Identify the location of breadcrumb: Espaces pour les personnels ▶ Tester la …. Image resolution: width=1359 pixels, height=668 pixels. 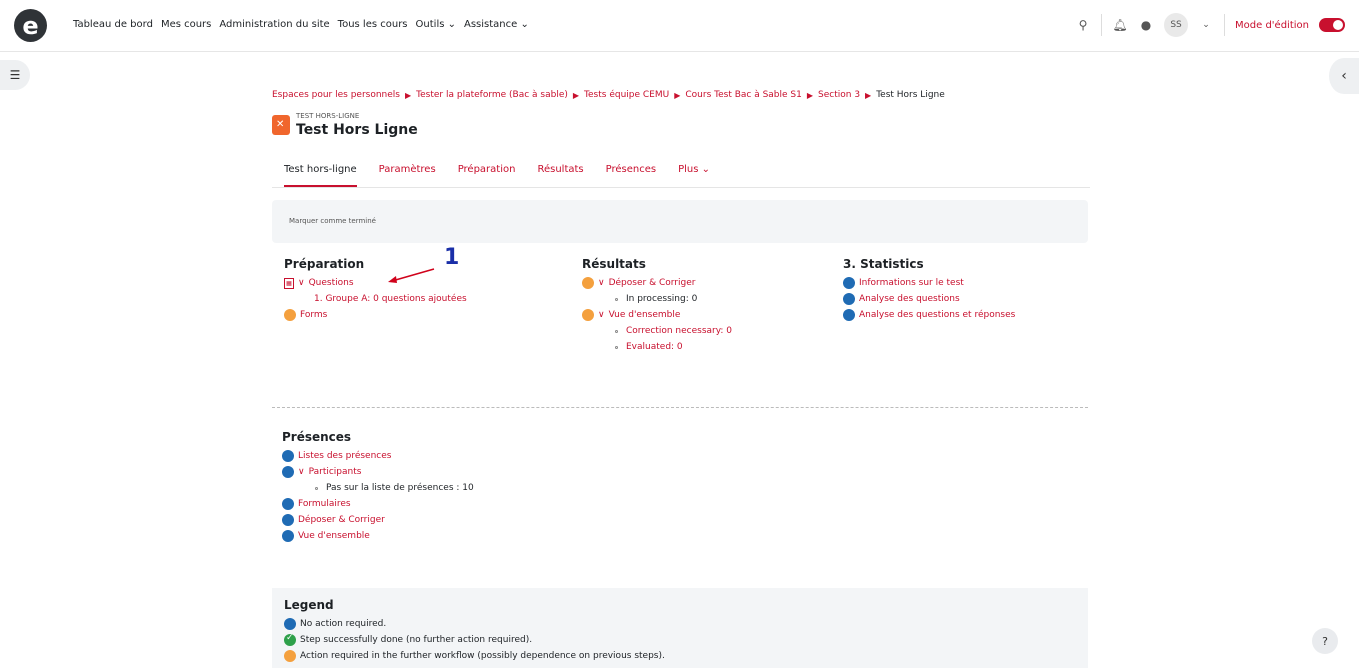
(681, 95).